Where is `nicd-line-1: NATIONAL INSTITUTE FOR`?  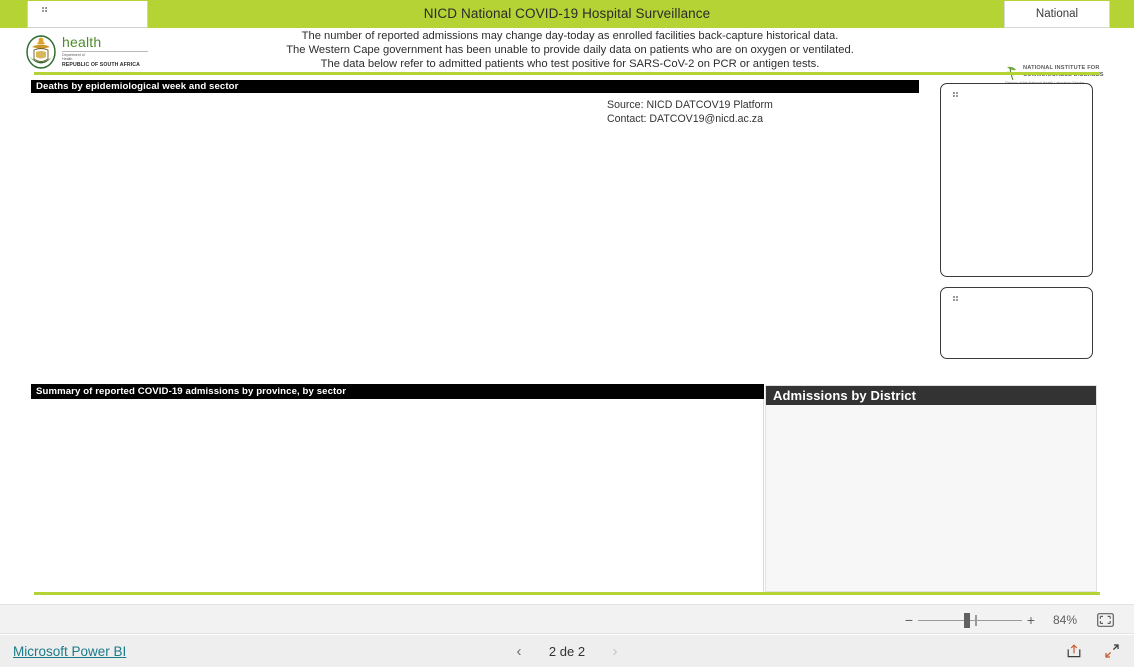 nicd-line-1: NATIONAL INSTITUTE FOR is located at coordinates (1061, 68).